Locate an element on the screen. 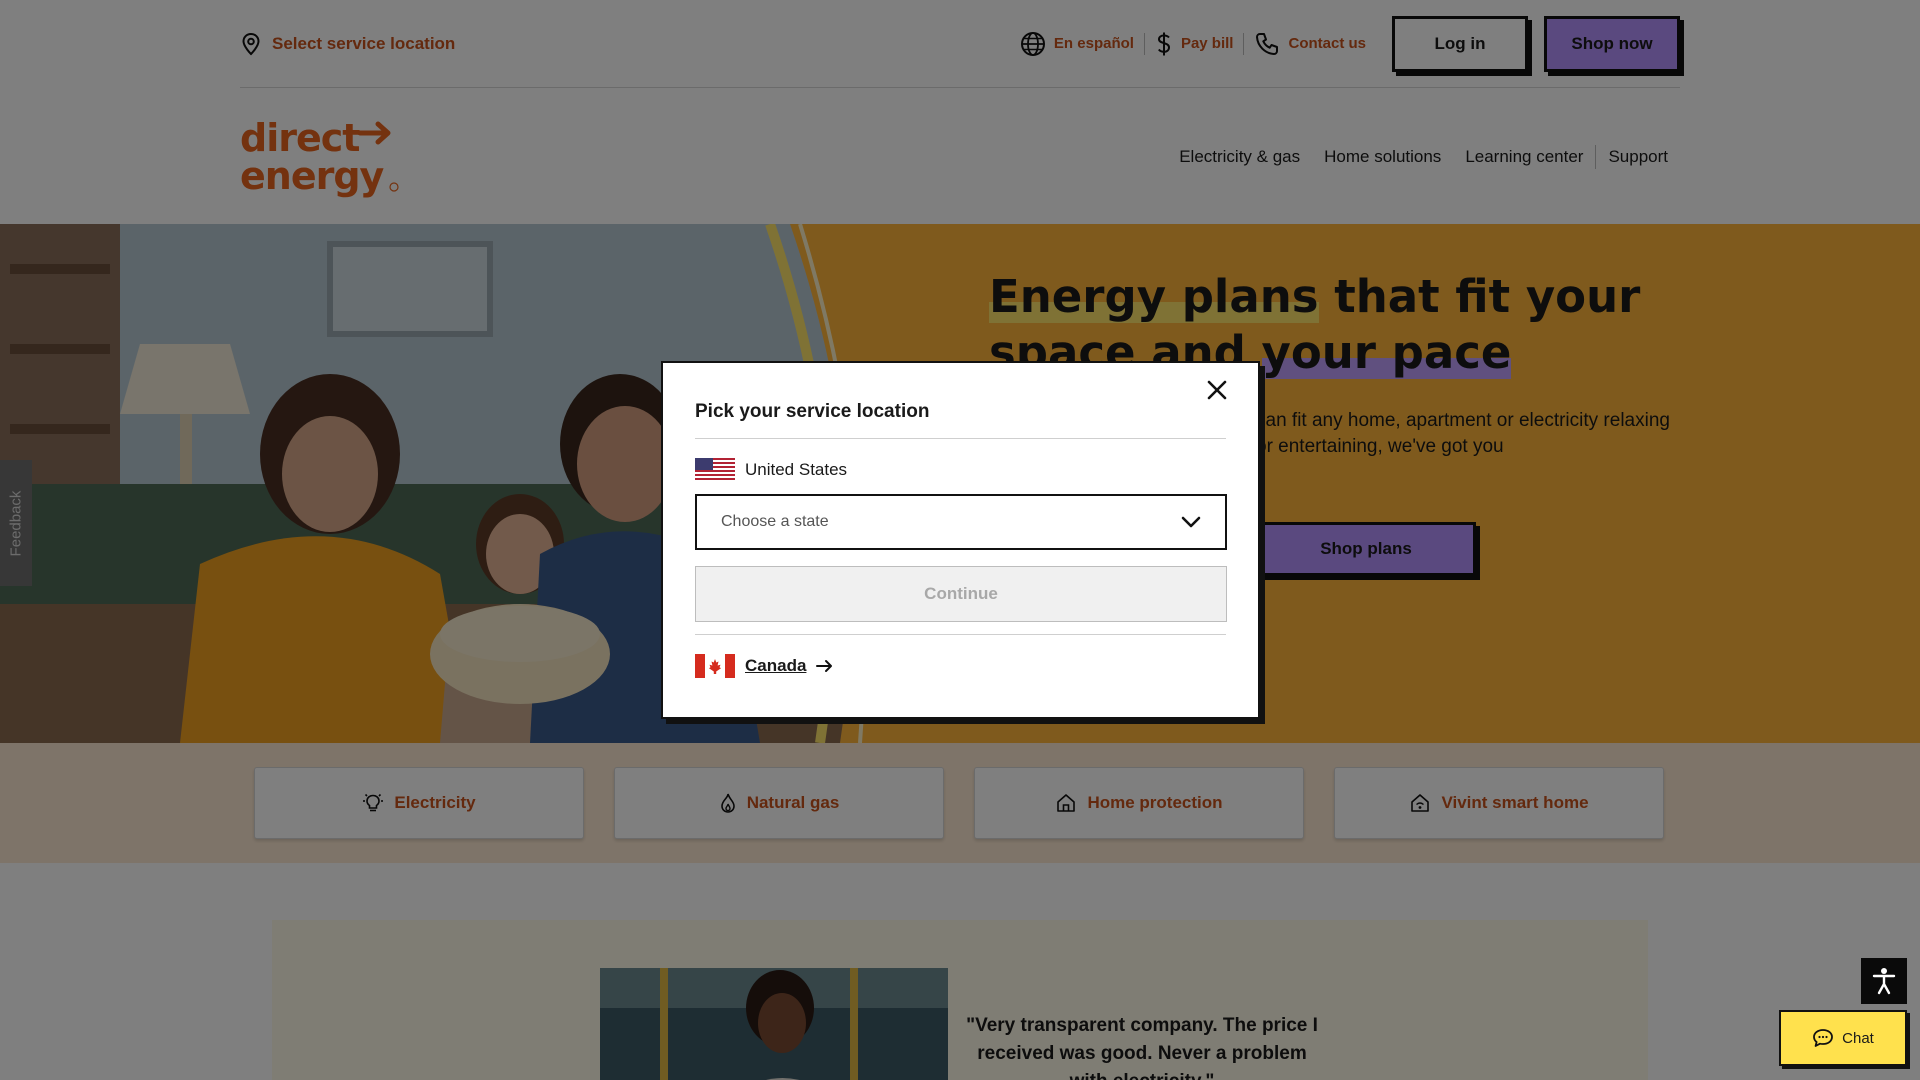  state-select: Choose a state is located at coordinates (961, 522).